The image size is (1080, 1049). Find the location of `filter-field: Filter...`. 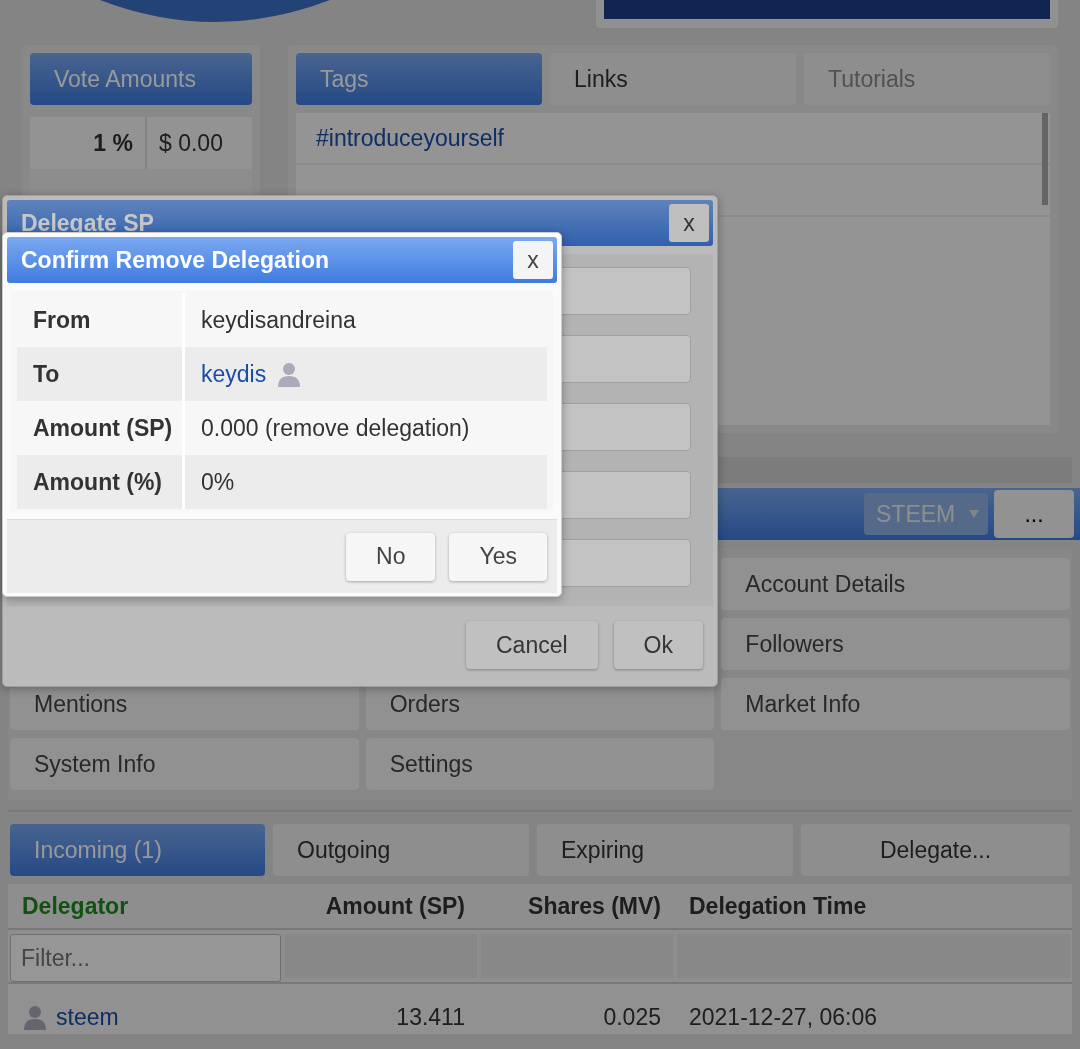

filter-field: Filter... is located at coordinates (145, 958).